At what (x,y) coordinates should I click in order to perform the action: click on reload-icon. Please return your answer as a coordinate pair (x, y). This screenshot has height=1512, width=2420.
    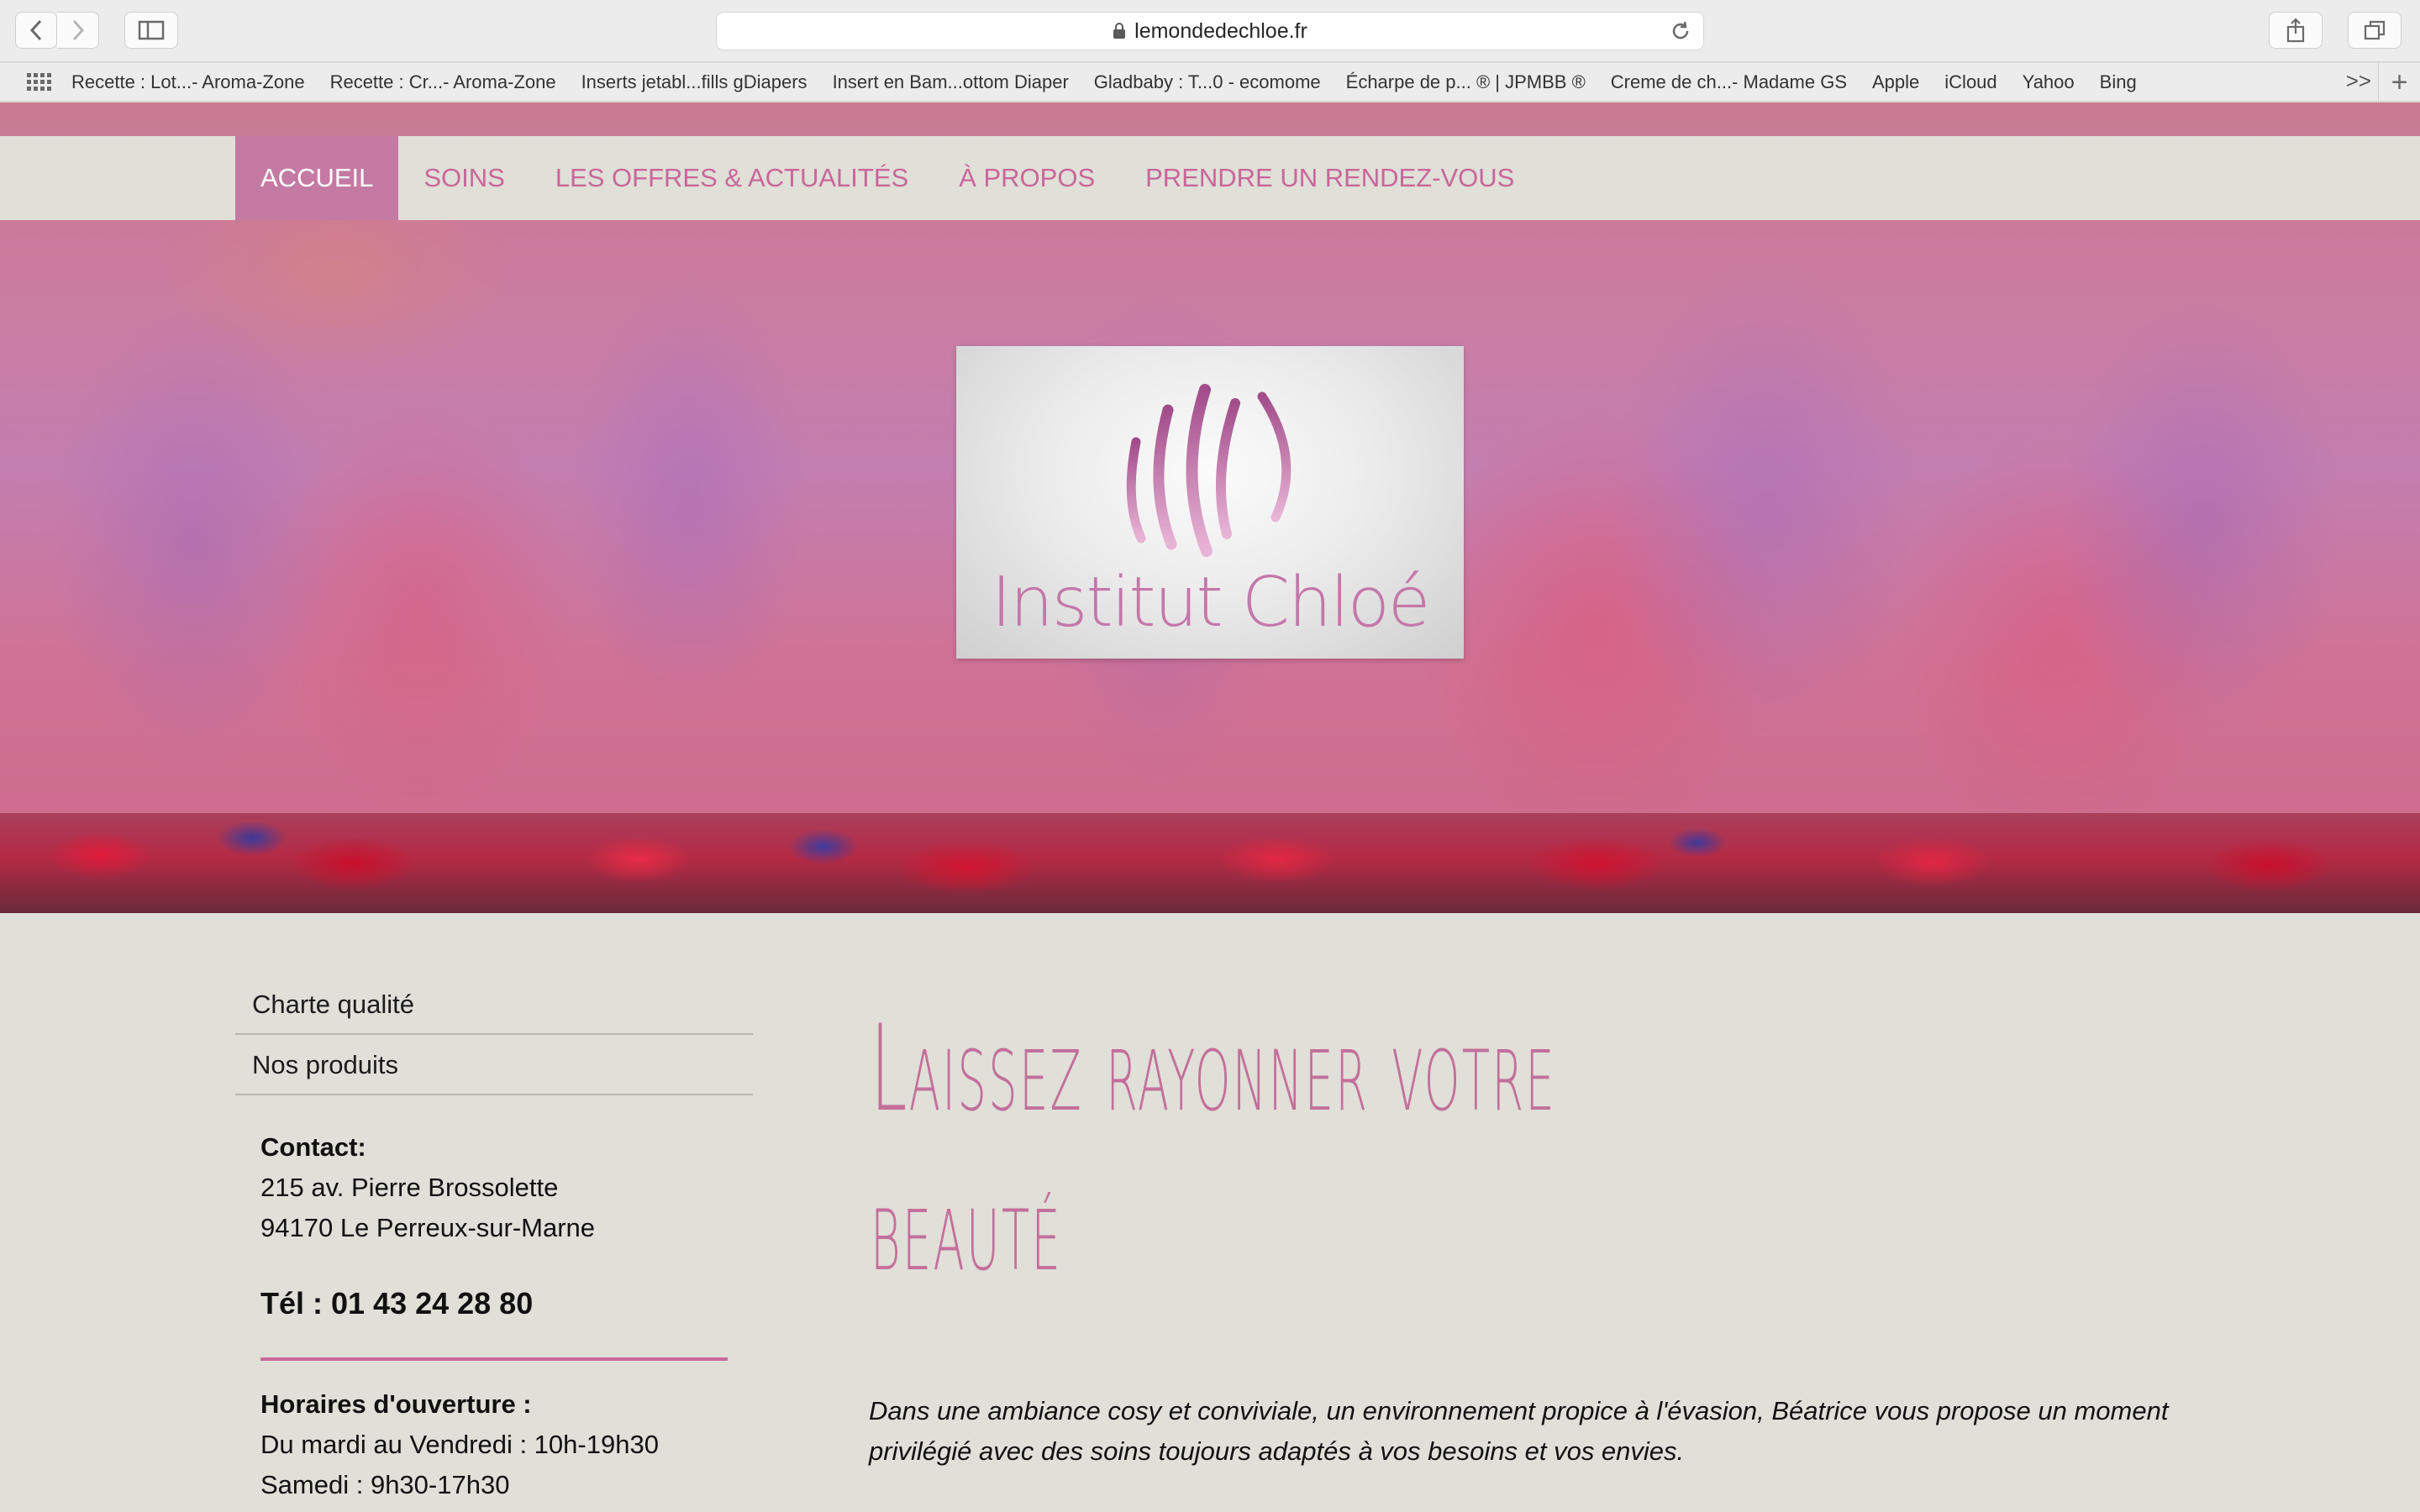
    Looking at the image, I should click on (1680, 31).